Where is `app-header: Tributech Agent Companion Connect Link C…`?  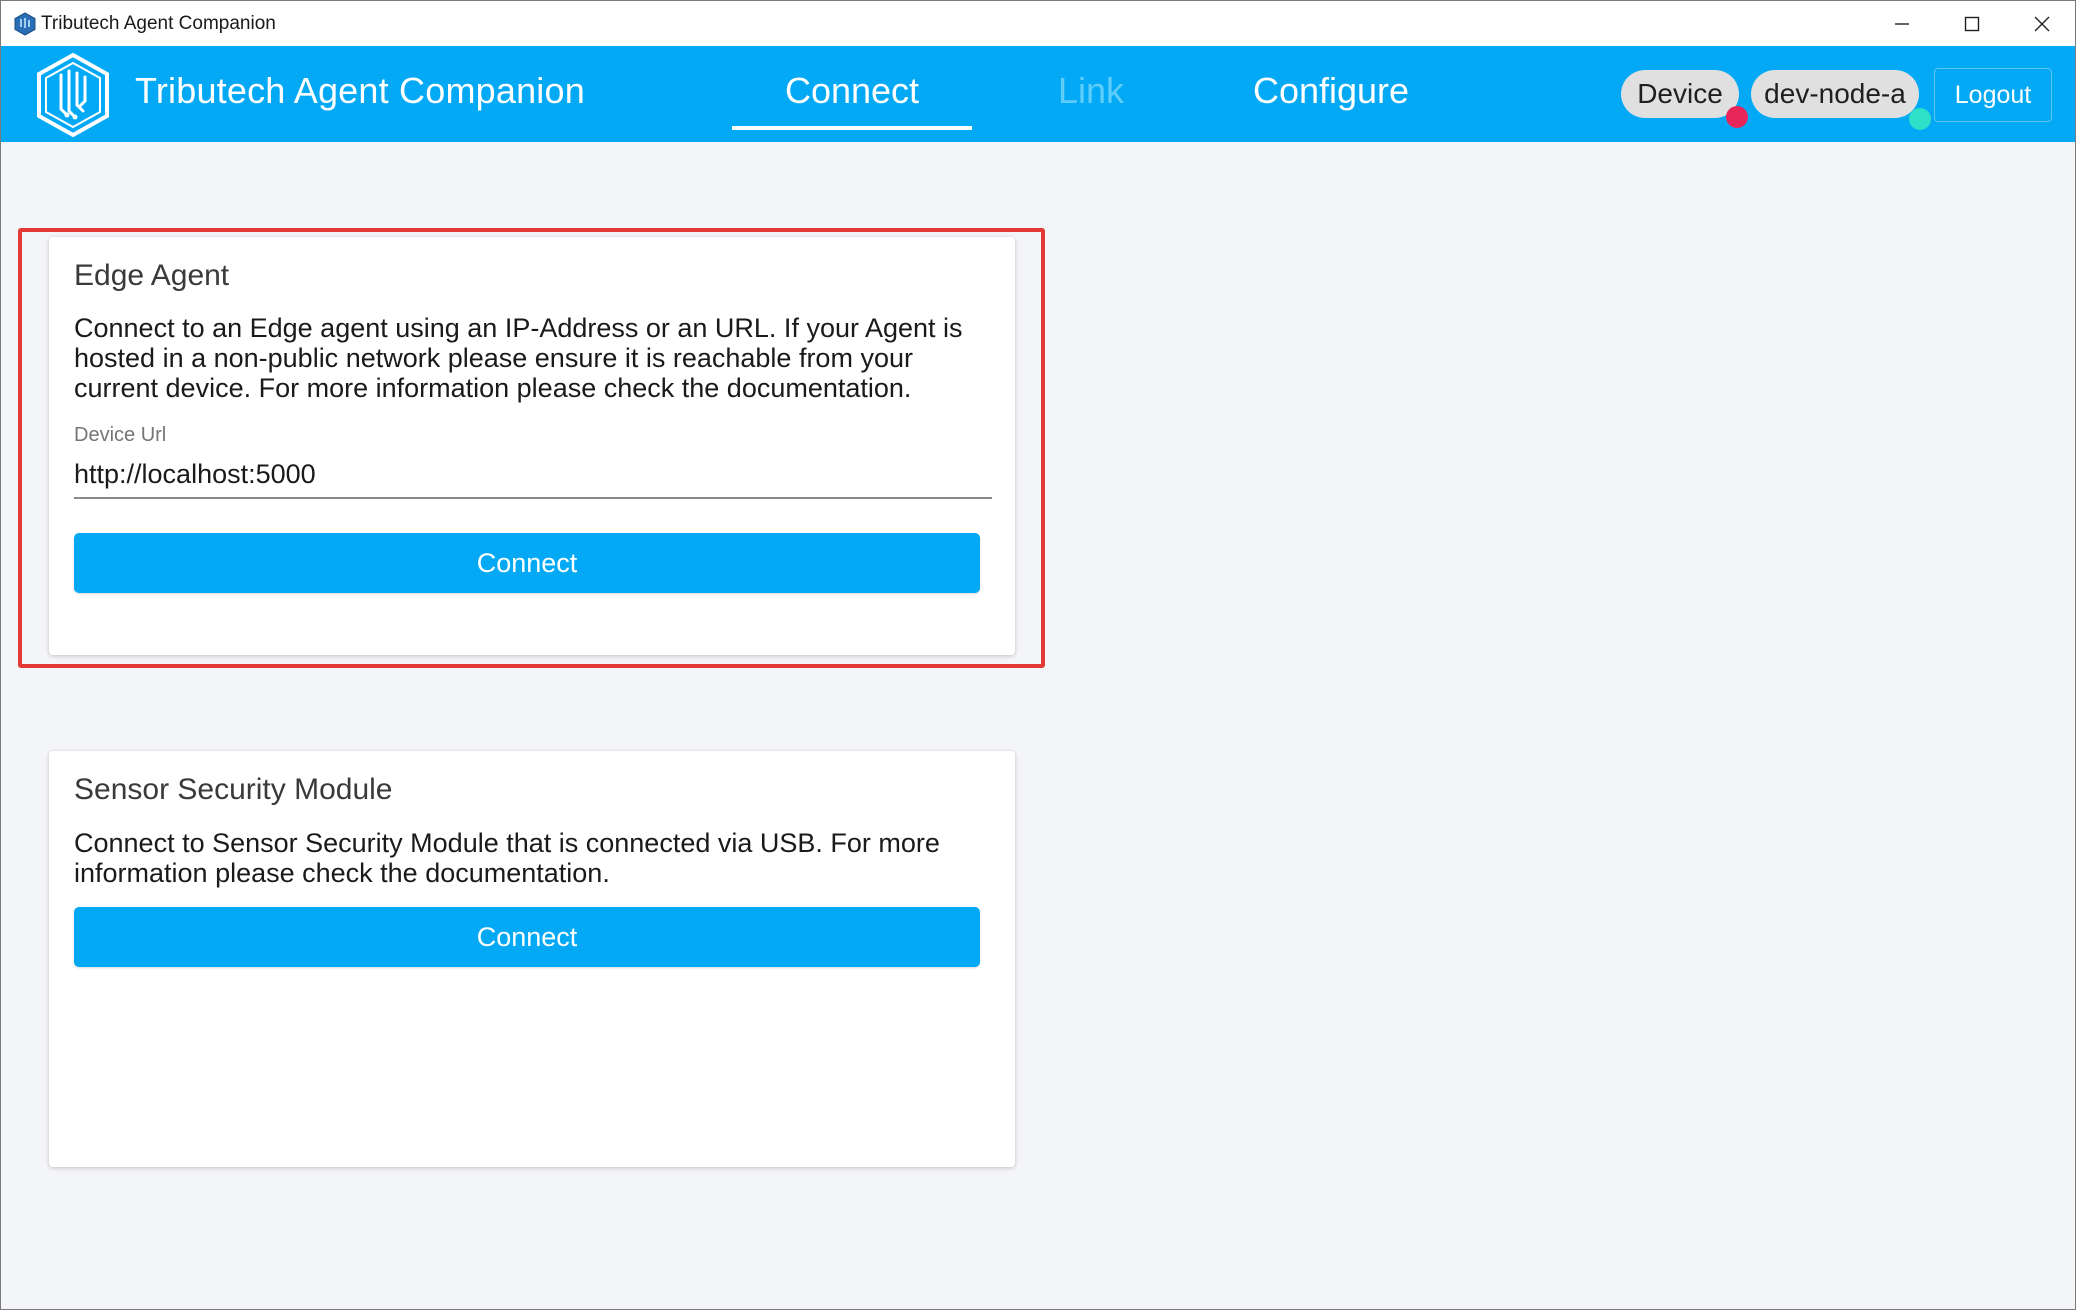
app-header: Tributech Agent Companion Connect Link C… is located at coordinates (1038, 94).